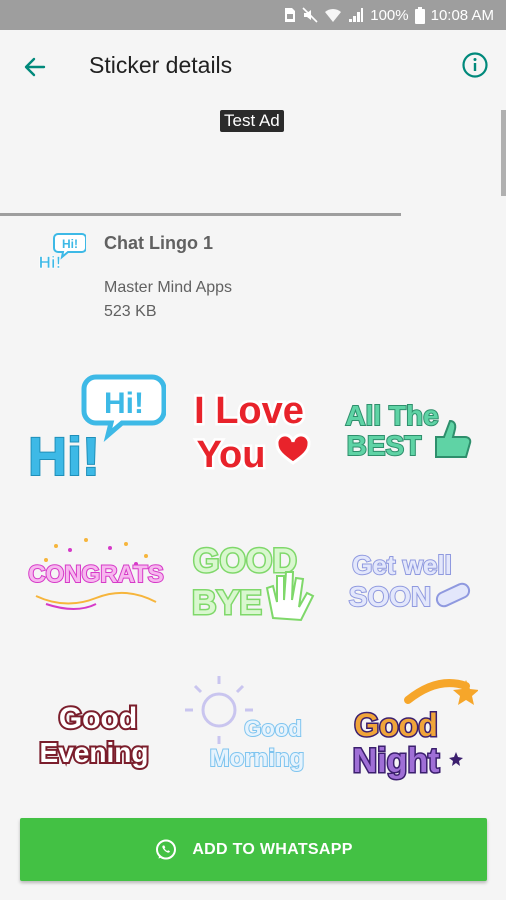  I want to click on svg-text: CONGRATS, so click(96, 574).